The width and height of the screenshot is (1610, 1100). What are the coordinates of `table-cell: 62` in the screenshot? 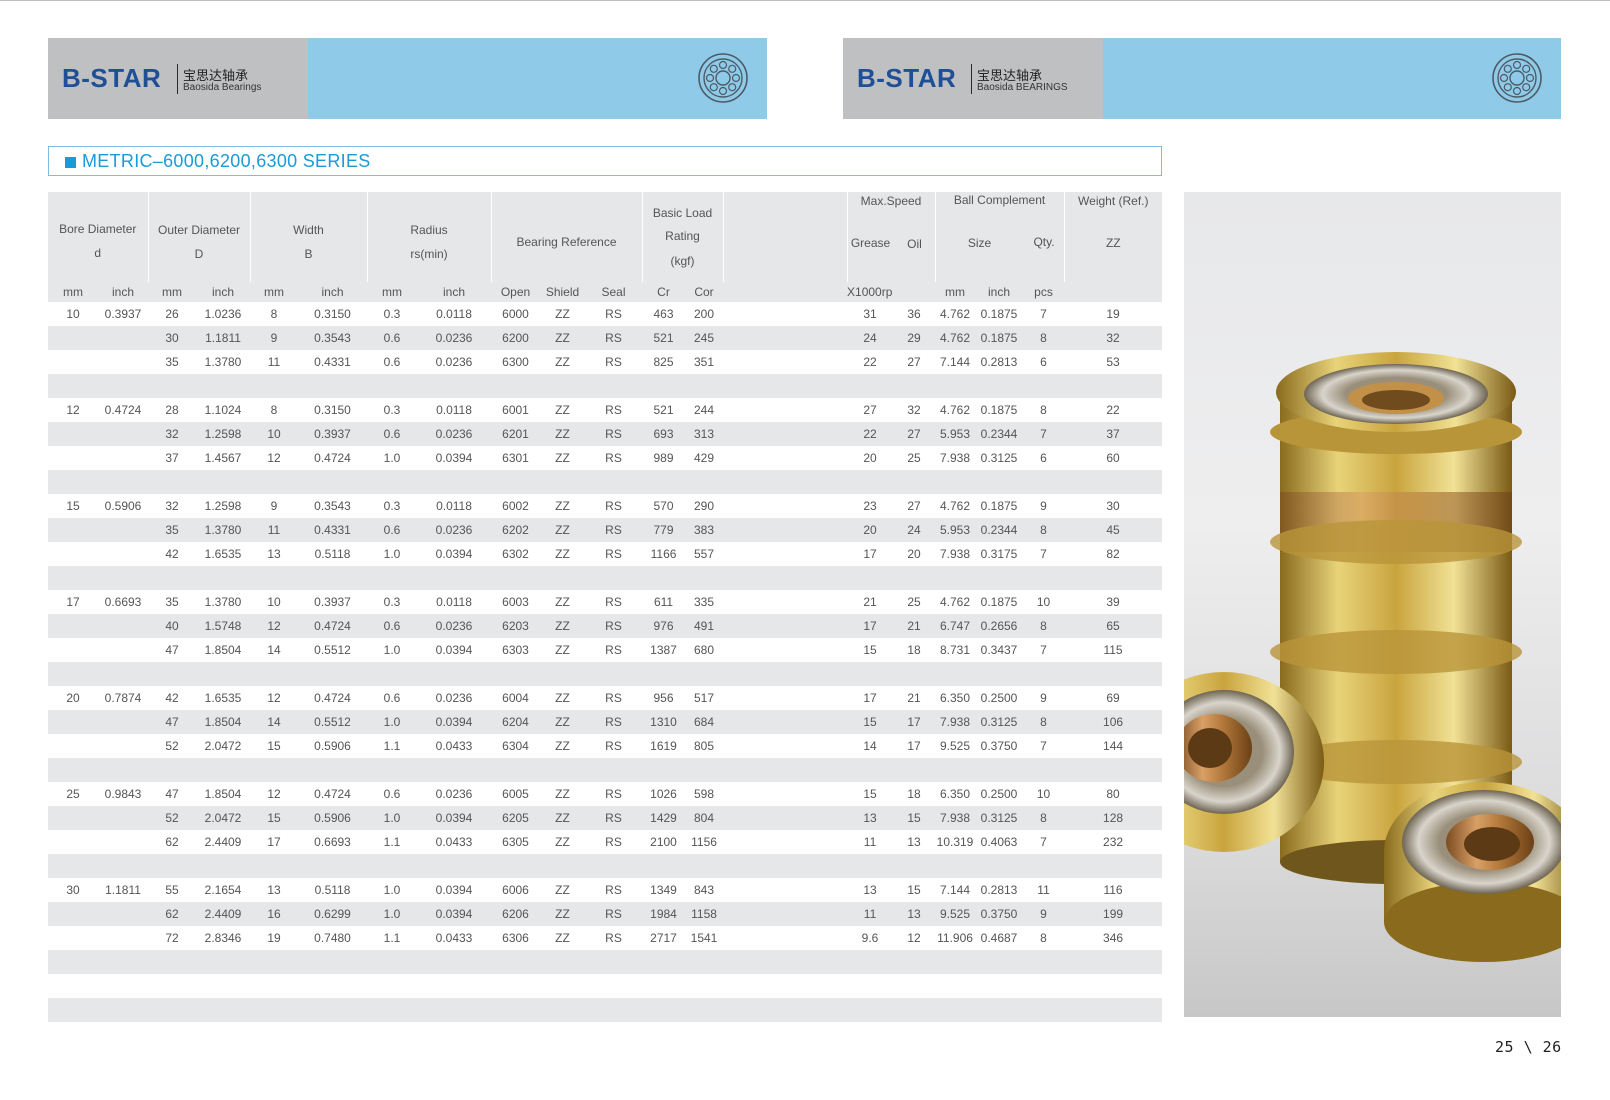 It's located at (172, 842).